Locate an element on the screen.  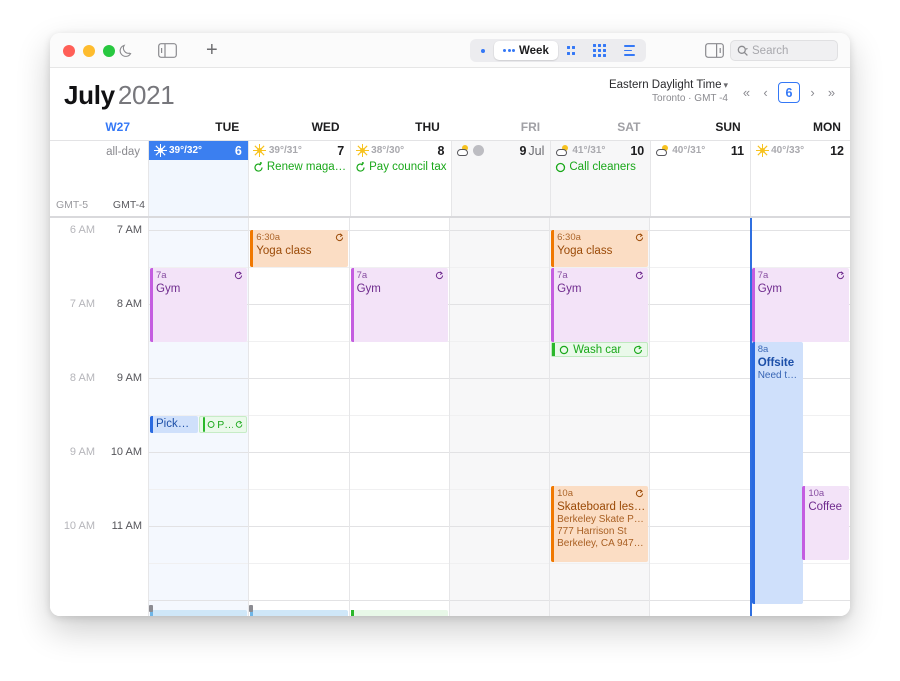
moon-icon is located at coordinates (126, 50).